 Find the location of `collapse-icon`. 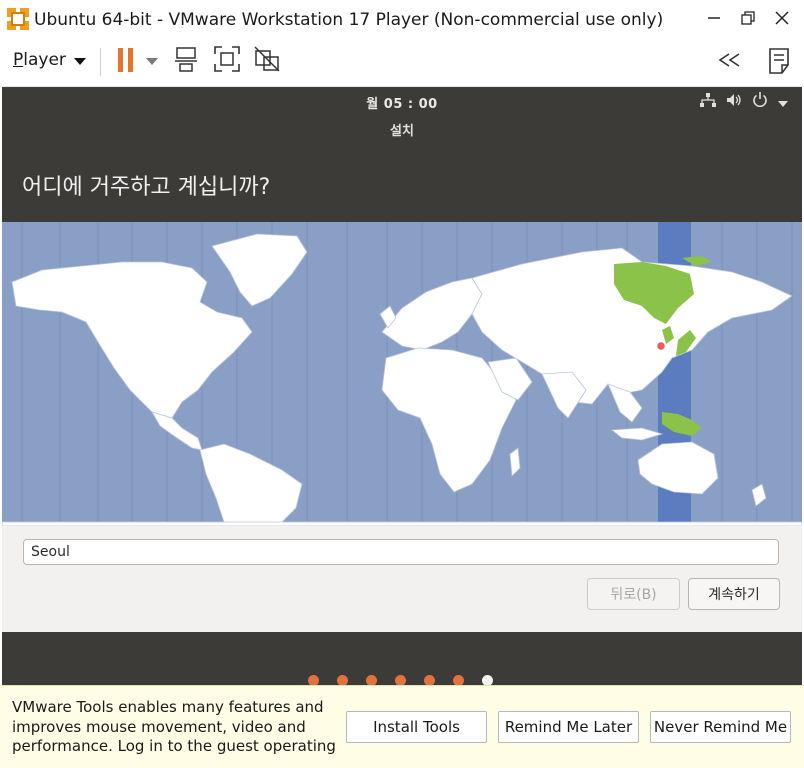

collapse-icon is located at coordinates (730, 62).